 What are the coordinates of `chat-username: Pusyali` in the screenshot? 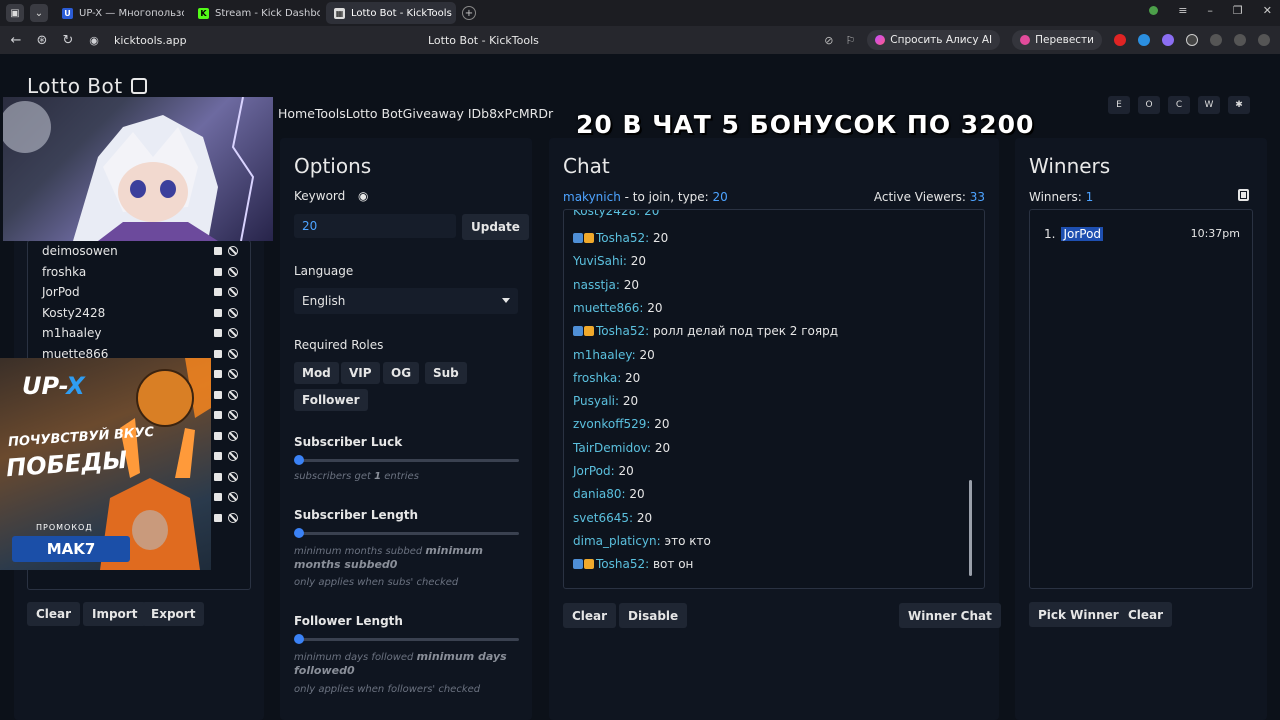 It's located at (594, 401).